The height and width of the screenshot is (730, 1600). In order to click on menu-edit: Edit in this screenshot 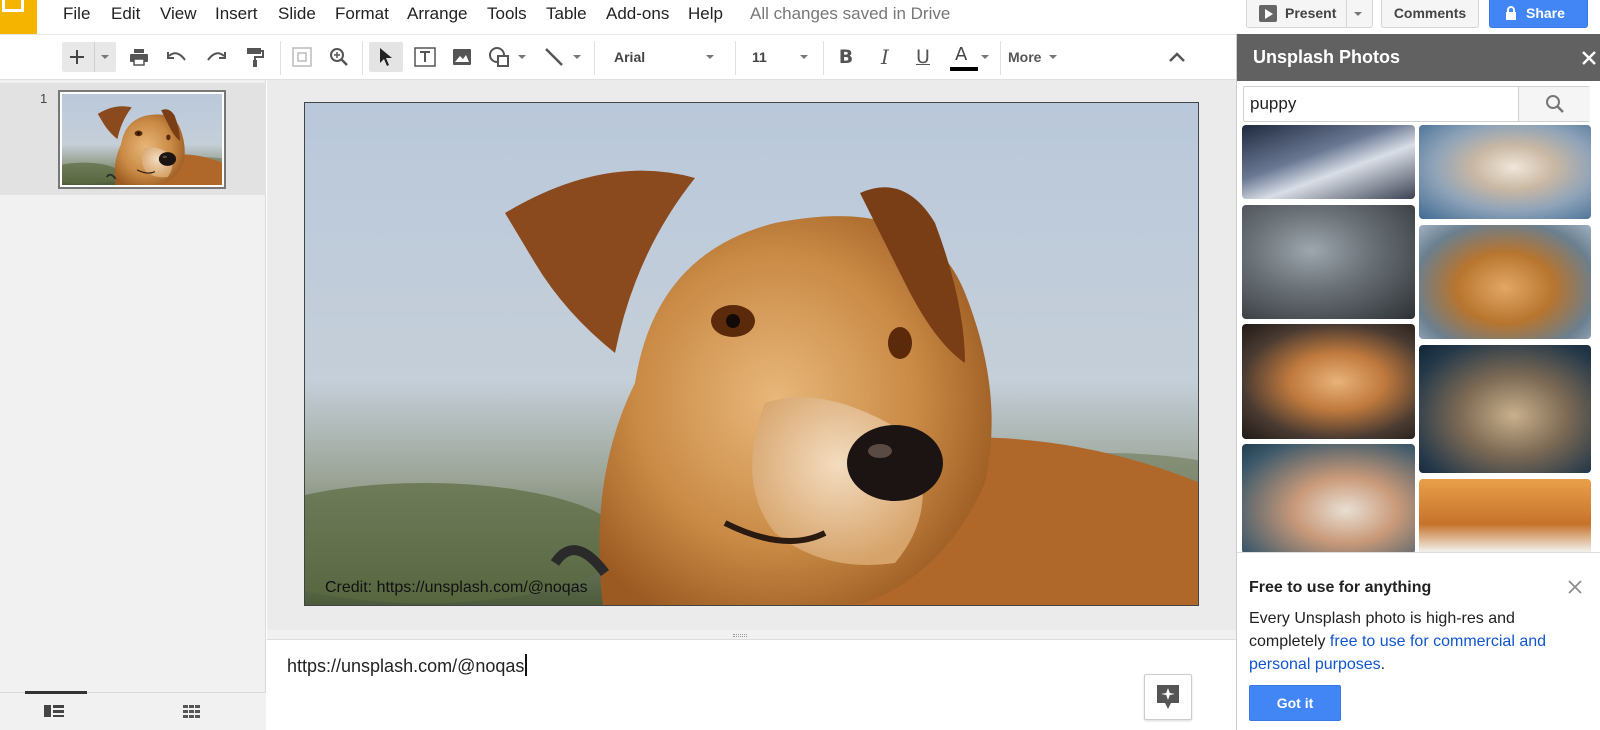, I will do `click(125, 14)`.